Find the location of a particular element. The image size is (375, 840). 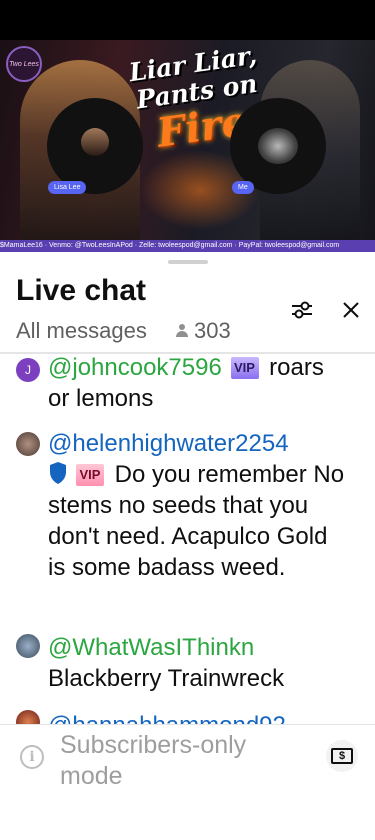

drag-handle is located at coordinates (188, 262).